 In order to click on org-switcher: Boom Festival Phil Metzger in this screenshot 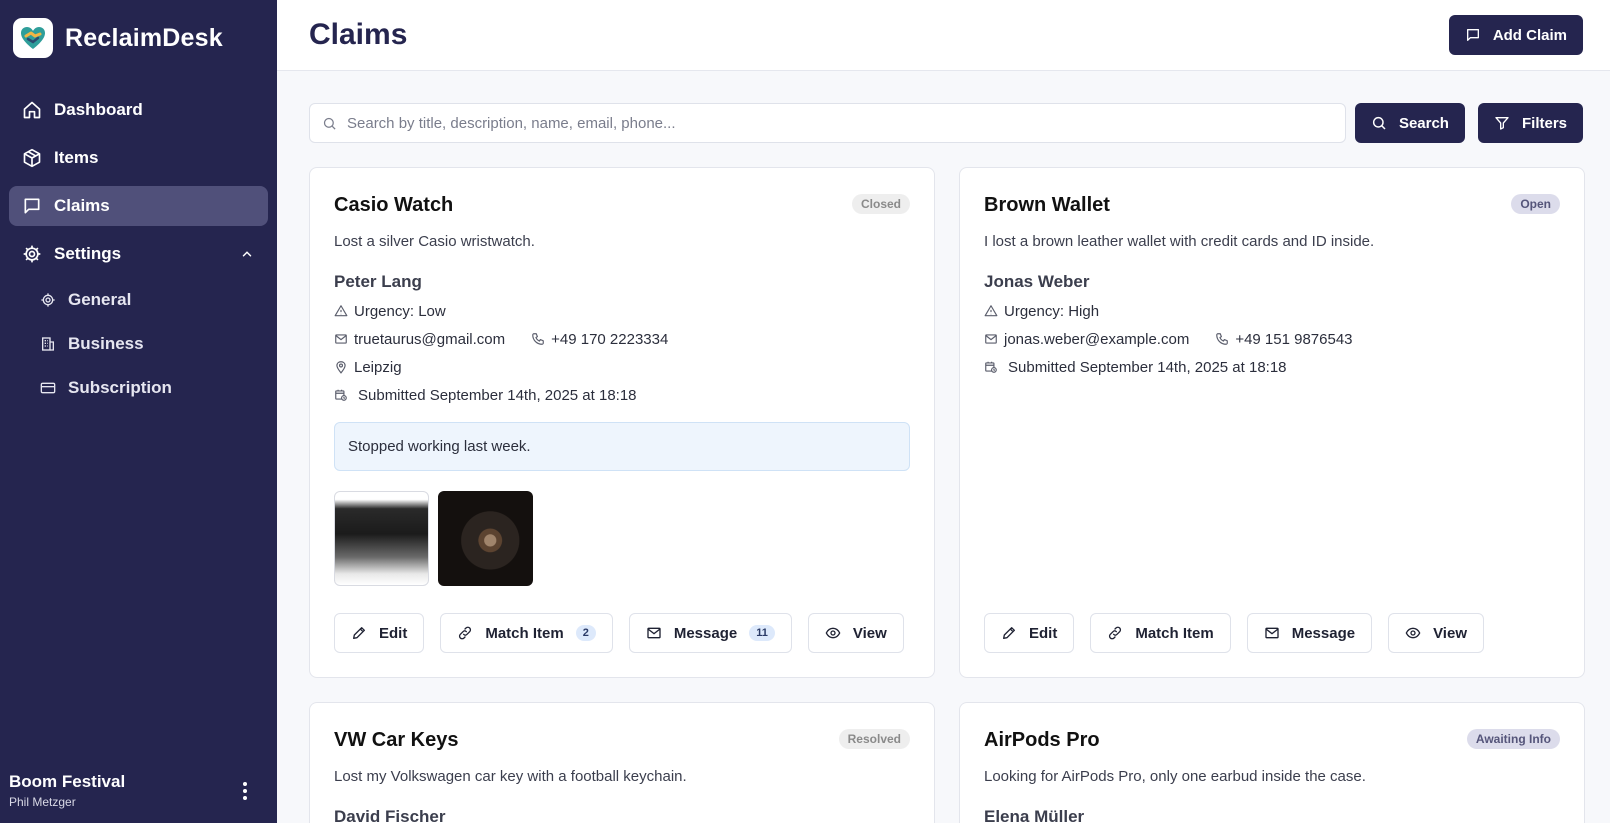, I will do `click(143, 790)`.